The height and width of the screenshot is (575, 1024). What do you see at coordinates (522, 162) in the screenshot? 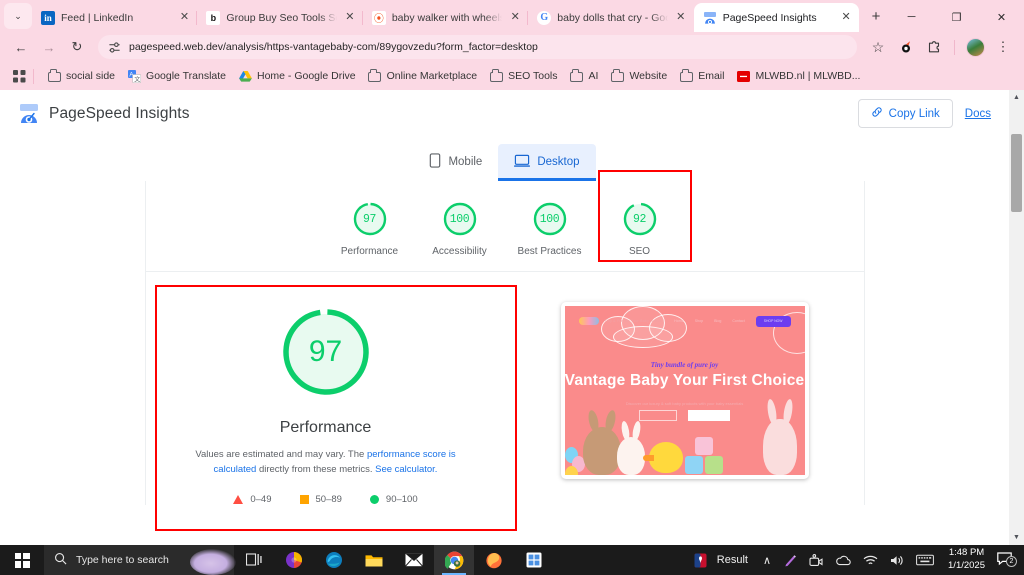
I see `desktop-icon` at bounding box center [522, 162].